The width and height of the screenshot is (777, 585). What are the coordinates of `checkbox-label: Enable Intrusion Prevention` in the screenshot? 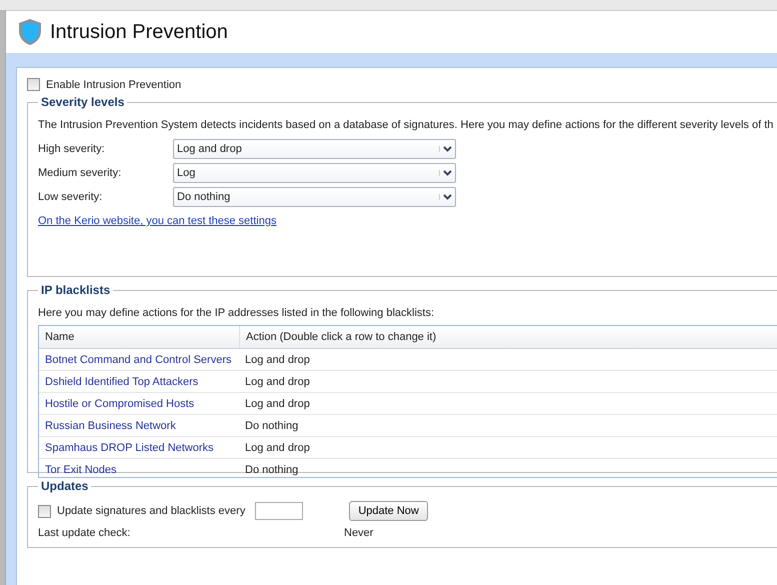 It's located at (114, 84).